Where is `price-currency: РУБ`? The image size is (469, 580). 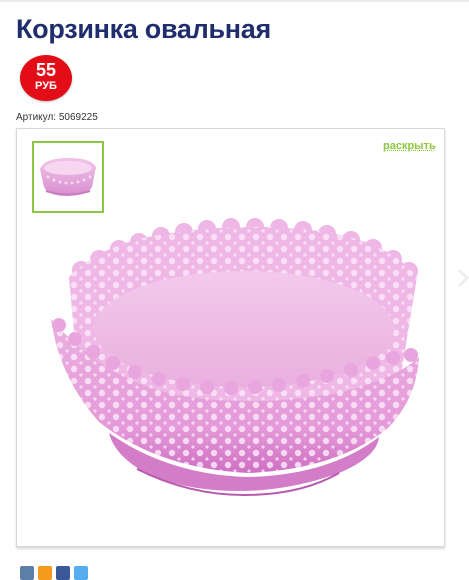
price-currency: РУБ is located at coordinates (46, 86).